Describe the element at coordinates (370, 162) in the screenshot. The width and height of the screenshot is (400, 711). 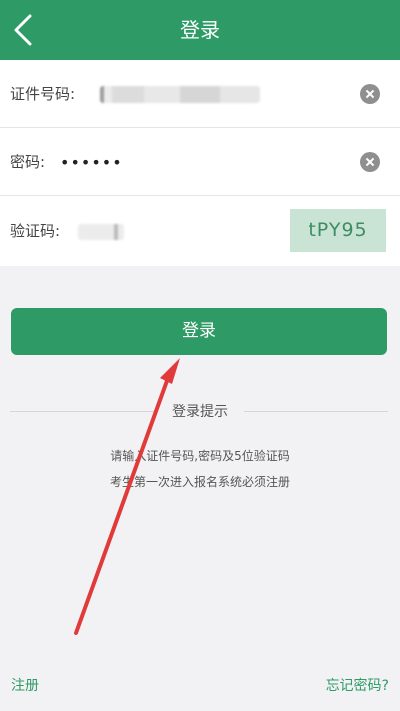
I see `clear-password-icon` at that location.